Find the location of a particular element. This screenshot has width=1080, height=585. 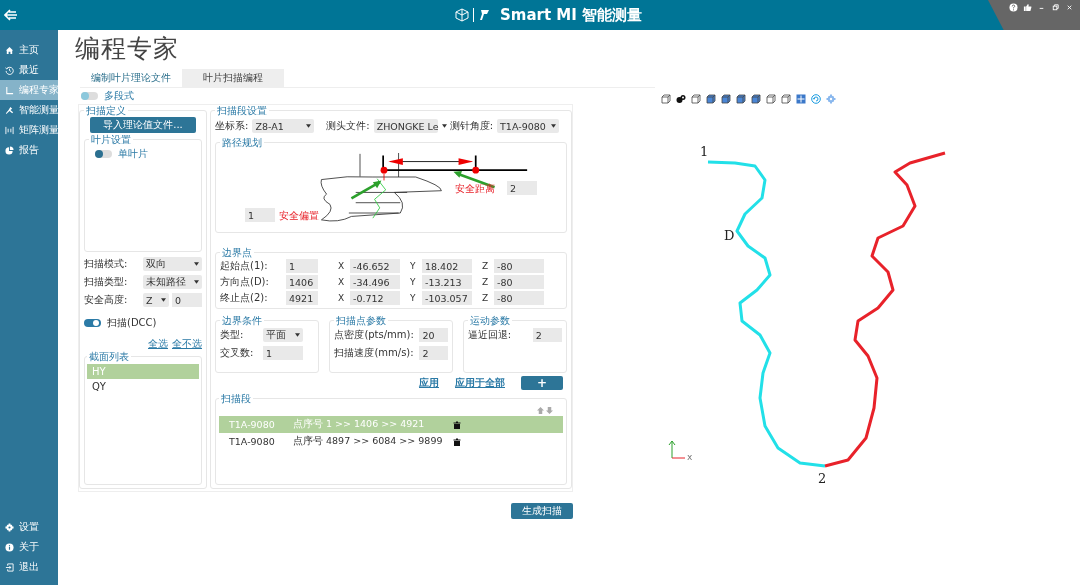

sidebar-item: 关于 is located at coordinates (29, 547).